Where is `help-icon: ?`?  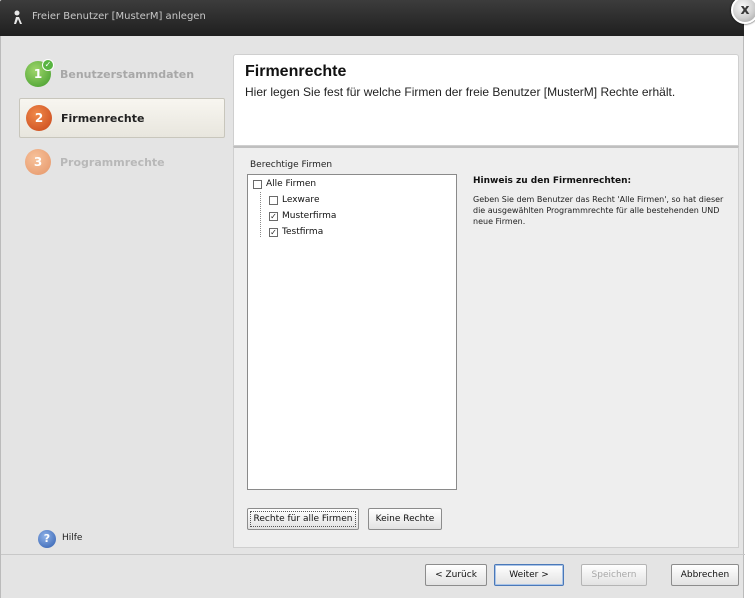 help-icon: ? is located at coordinates (47, 539).